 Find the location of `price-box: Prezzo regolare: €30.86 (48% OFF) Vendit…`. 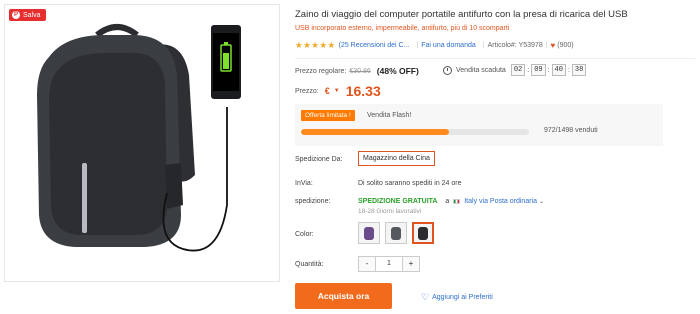

price-box: Prezzo regolare: €30.86 (48% OFF) Vendit… is located at coordinates (495, 80).